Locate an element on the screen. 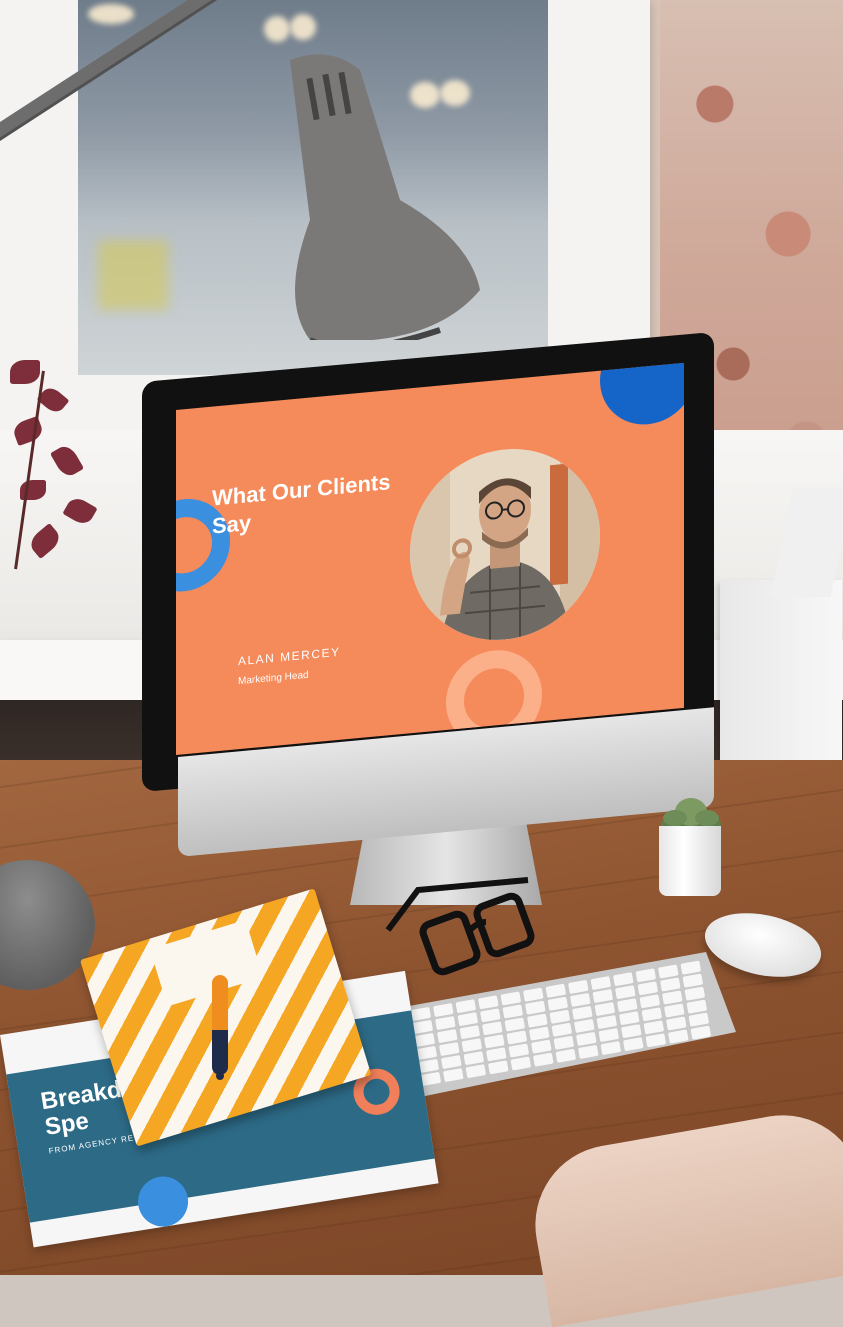  plant is located at coordinates (55, 465).